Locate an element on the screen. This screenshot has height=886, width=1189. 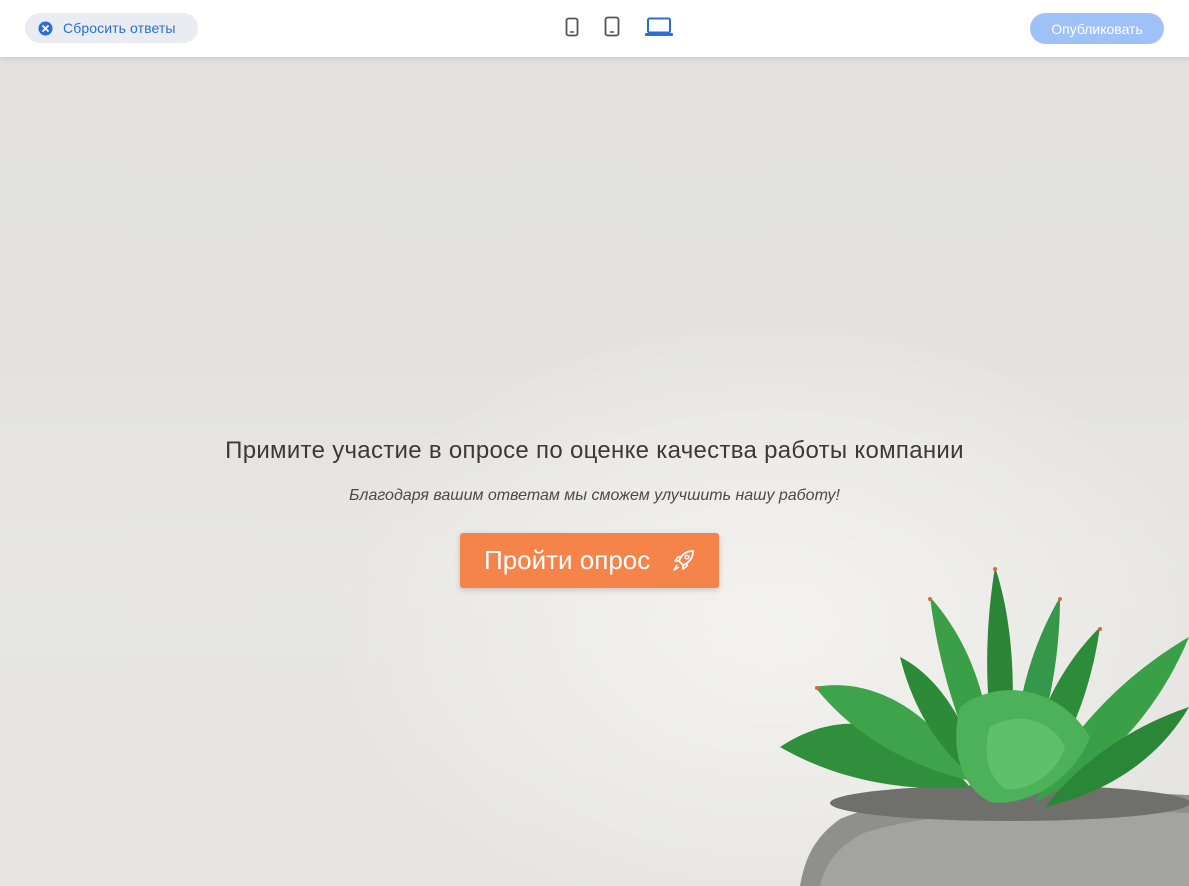
start-survey-button: Пройти опрос is located at coordinates (589, 560).